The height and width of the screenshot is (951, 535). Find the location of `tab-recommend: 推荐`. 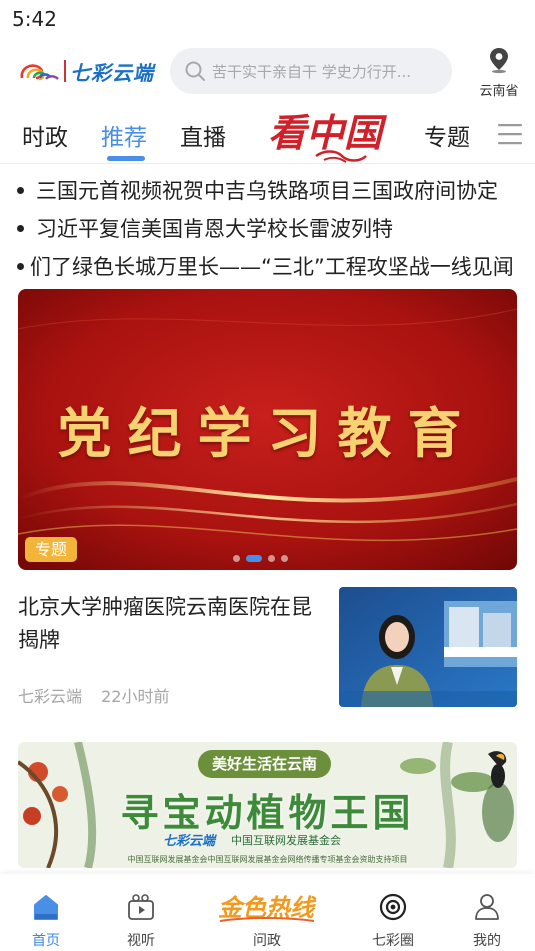

tab-recommend: 推荐 is located at coordinates (124, 135).